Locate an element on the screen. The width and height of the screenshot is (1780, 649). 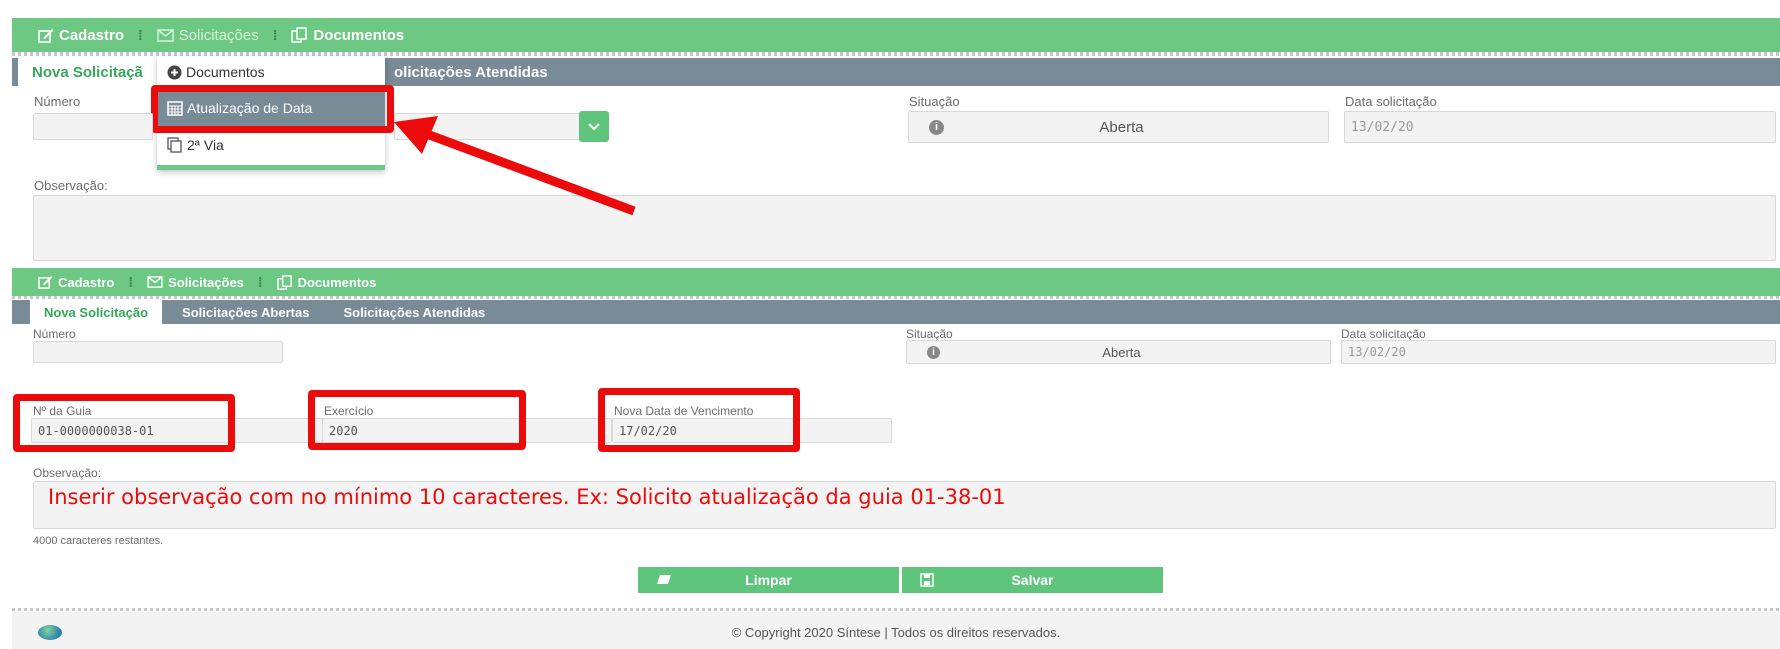
clear-button: Limpar is located at coordinates (768, 580).